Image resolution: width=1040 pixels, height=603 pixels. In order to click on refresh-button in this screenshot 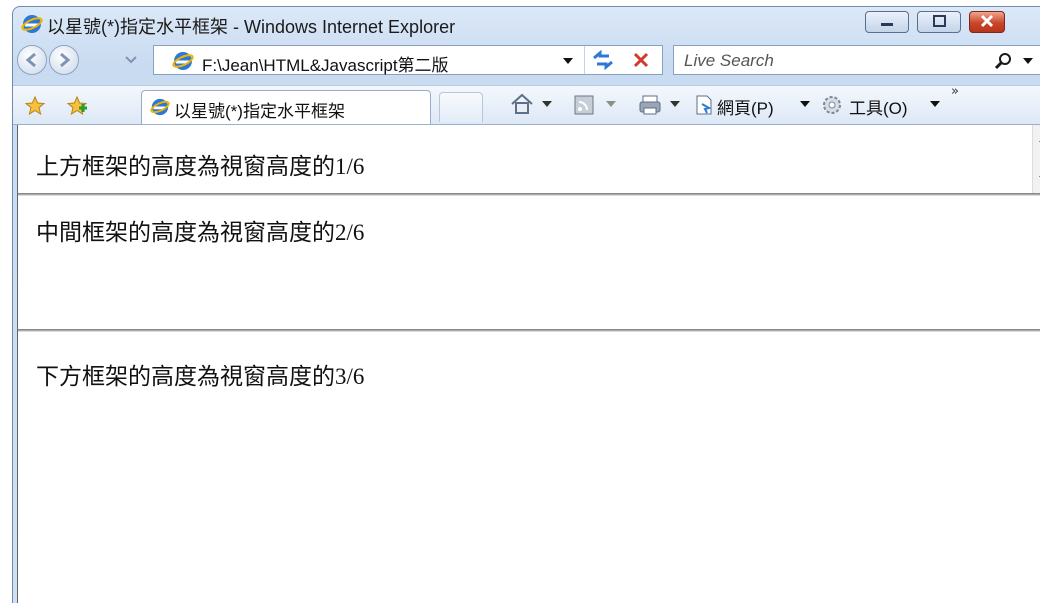, I will do `click(602, 60)`.